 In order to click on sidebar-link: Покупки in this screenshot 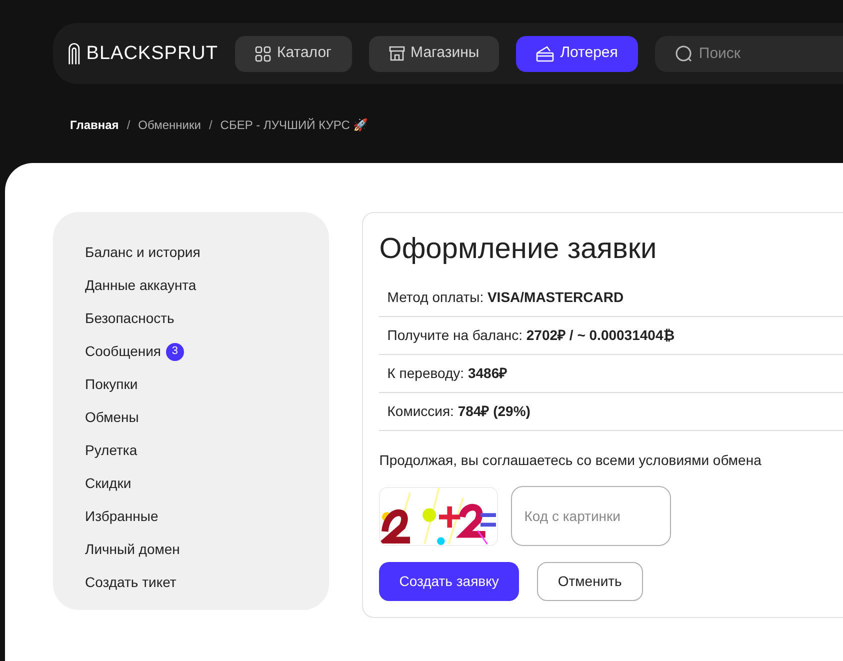, I will do `click(111, 384)`.